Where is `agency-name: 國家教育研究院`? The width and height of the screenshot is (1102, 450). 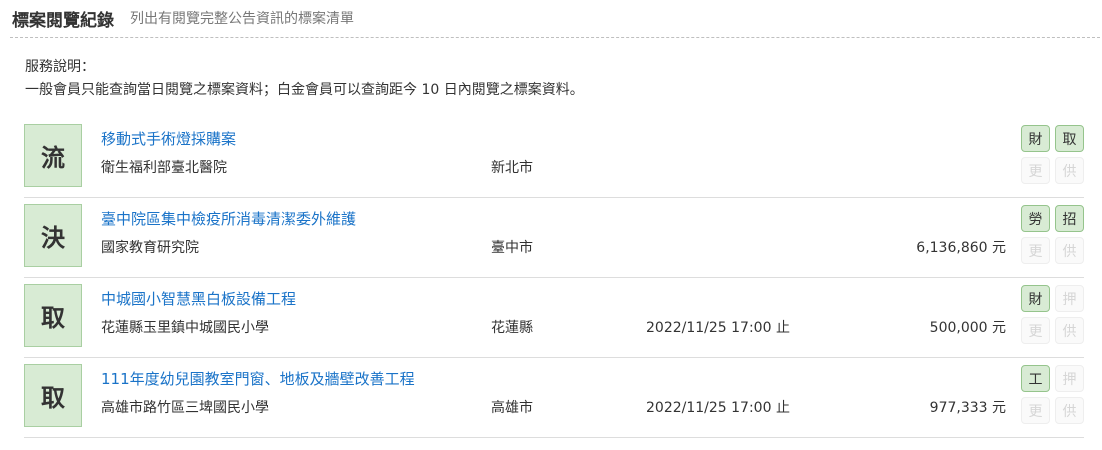 agency-name: 國家教育研究院 is located at coordinates (150, 248).